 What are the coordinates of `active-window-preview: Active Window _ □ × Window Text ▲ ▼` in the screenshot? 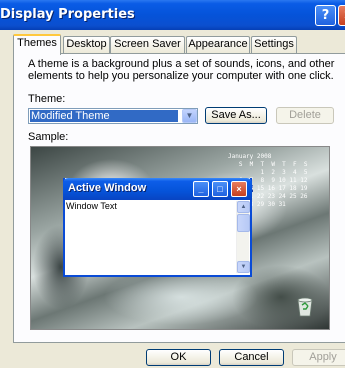 It's located at (157, 227).